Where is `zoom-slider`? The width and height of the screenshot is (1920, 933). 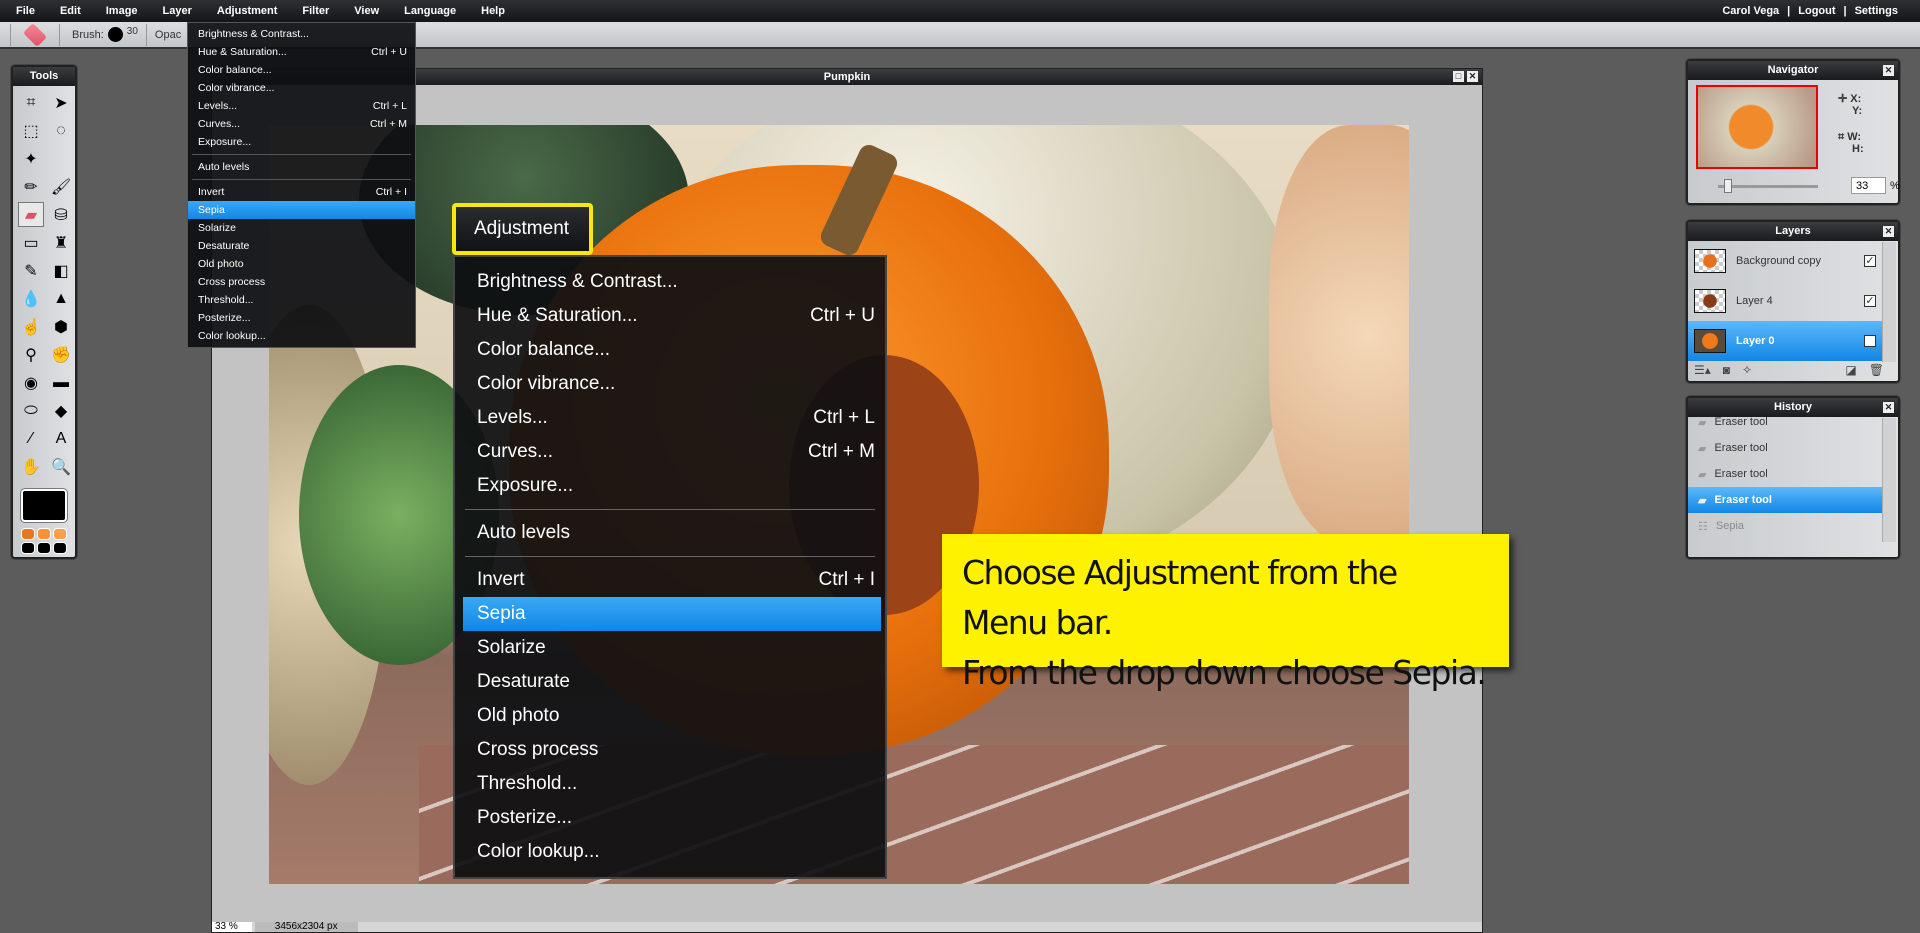 zoom-slider is located at coordinates (1768, 186).